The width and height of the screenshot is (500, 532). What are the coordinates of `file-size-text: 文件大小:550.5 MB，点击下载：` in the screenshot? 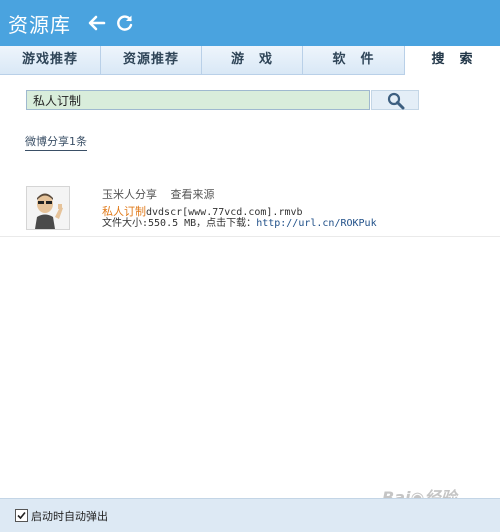 It's located at (179, 223).